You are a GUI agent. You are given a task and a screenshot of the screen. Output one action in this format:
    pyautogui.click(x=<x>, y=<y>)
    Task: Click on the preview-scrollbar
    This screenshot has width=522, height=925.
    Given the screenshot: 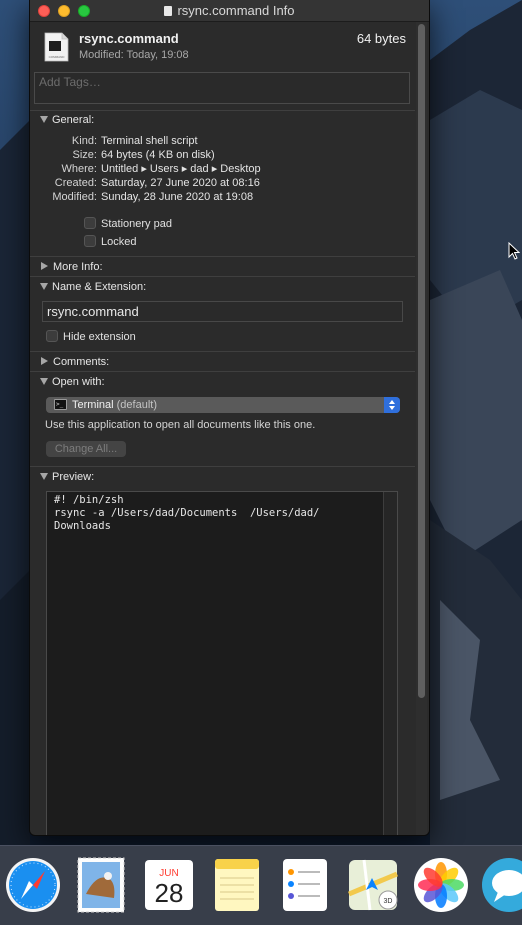 What is the action you would take?
    pyautogui.click(x=390, y=663)
    